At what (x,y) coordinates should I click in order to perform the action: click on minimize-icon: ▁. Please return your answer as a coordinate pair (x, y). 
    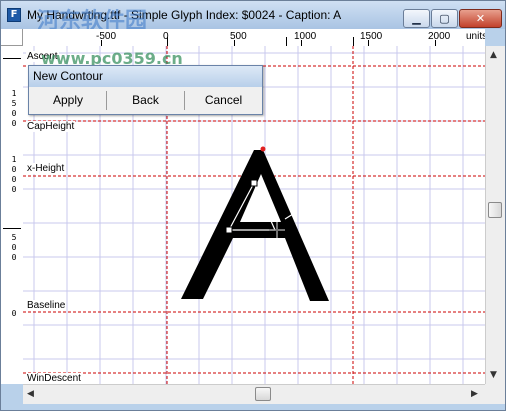
    Looking at the image, I should click on (416, 18).